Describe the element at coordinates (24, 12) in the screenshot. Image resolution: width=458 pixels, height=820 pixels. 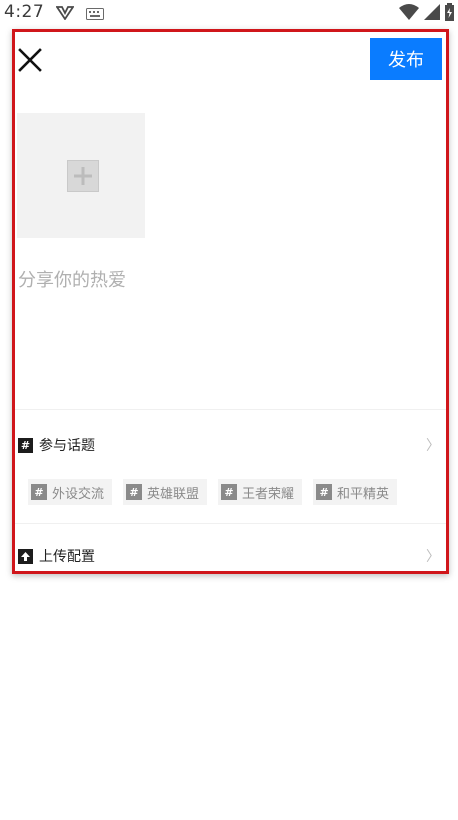
I see `status-time: 4:27` at that location.